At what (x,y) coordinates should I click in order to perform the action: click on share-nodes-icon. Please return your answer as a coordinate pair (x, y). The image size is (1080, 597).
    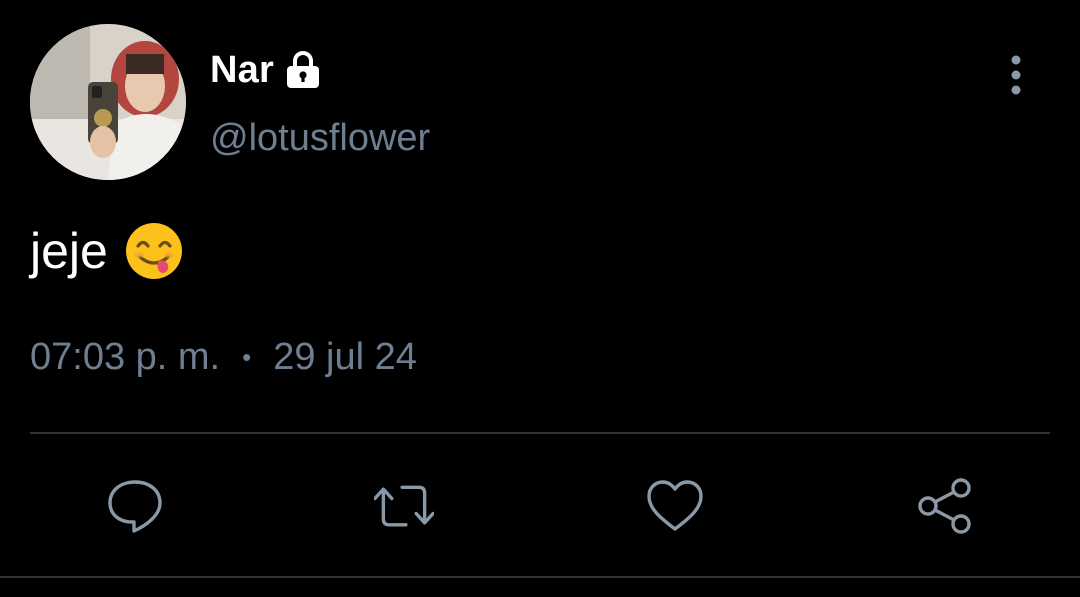
    Looking at the image, I should click on (944, 506).